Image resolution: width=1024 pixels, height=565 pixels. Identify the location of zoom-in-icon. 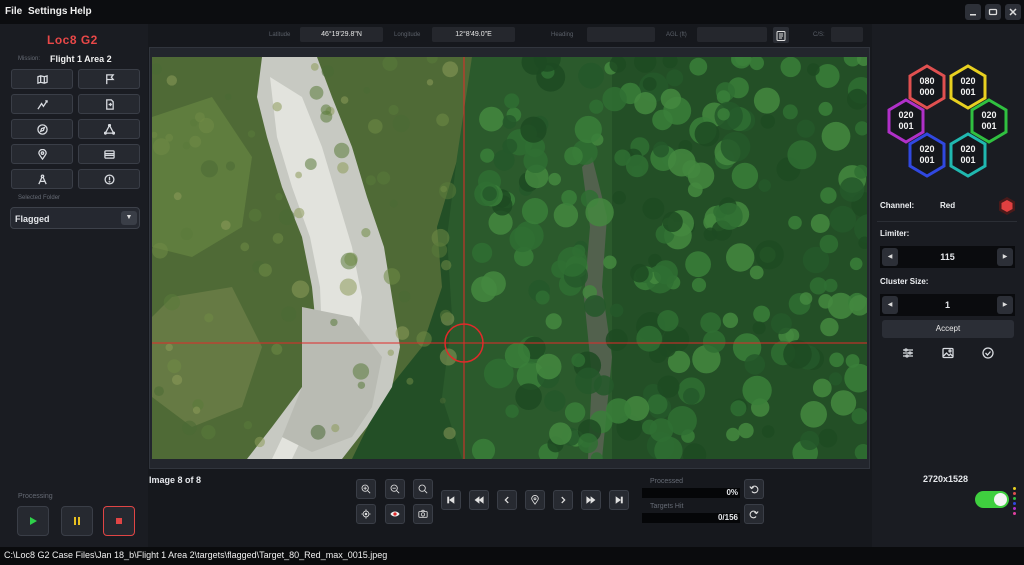
(366, 489).